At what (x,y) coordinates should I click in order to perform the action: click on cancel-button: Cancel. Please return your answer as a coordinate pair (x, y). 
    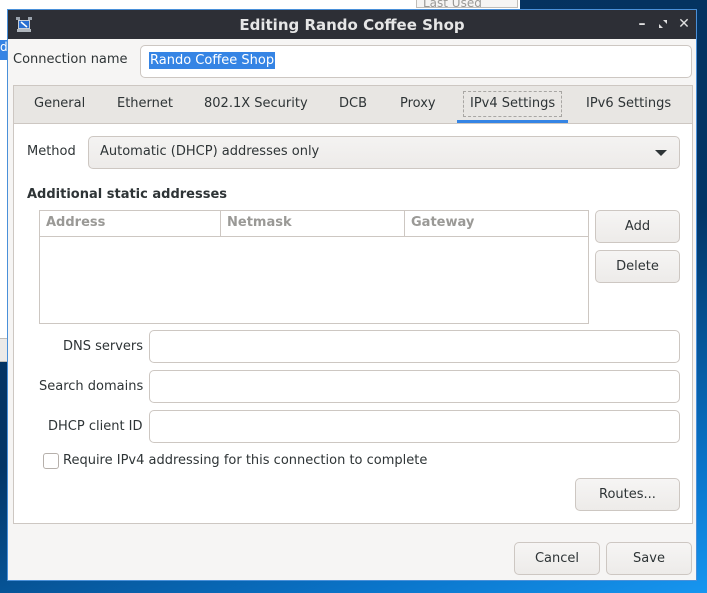
    Looking at the image, I should click on (557, 558).